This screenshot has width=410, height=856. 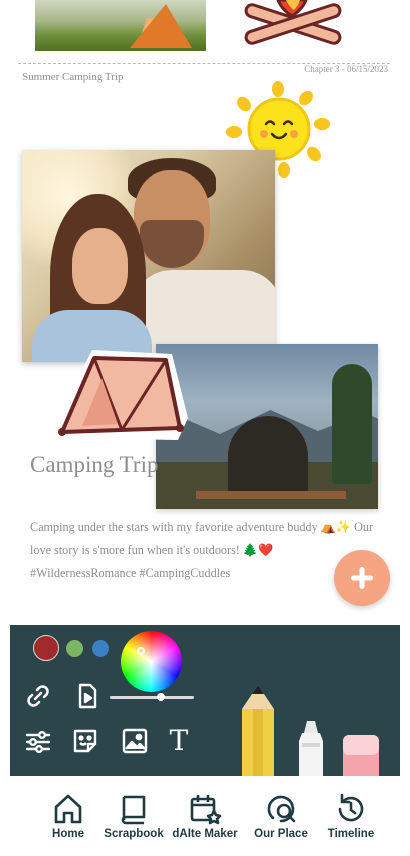 What do you see at coordinates (46, 648) in the screenshot?
I see `color-swatch-red` at bounding box center [46, 648].